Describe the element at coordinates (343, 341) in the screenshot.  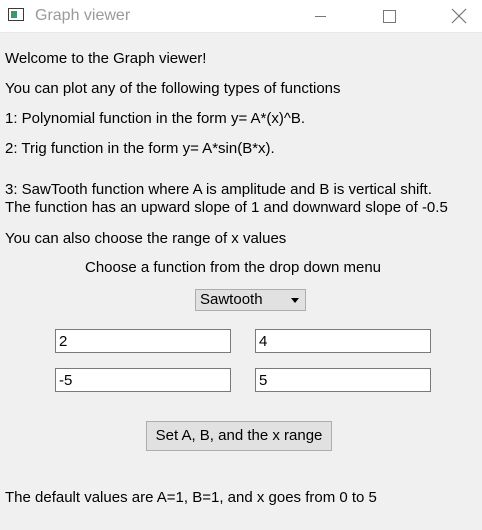
I see `b-value-input` at that location.